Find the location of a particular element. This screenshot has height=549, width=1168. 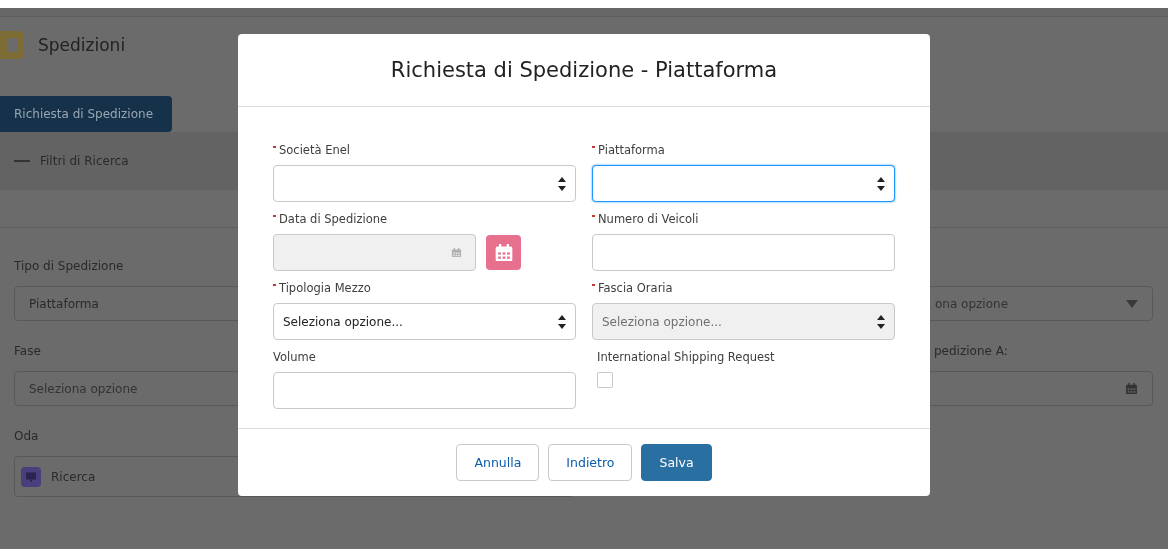

field-label: Società Enel is located at coordinates (314, 150).